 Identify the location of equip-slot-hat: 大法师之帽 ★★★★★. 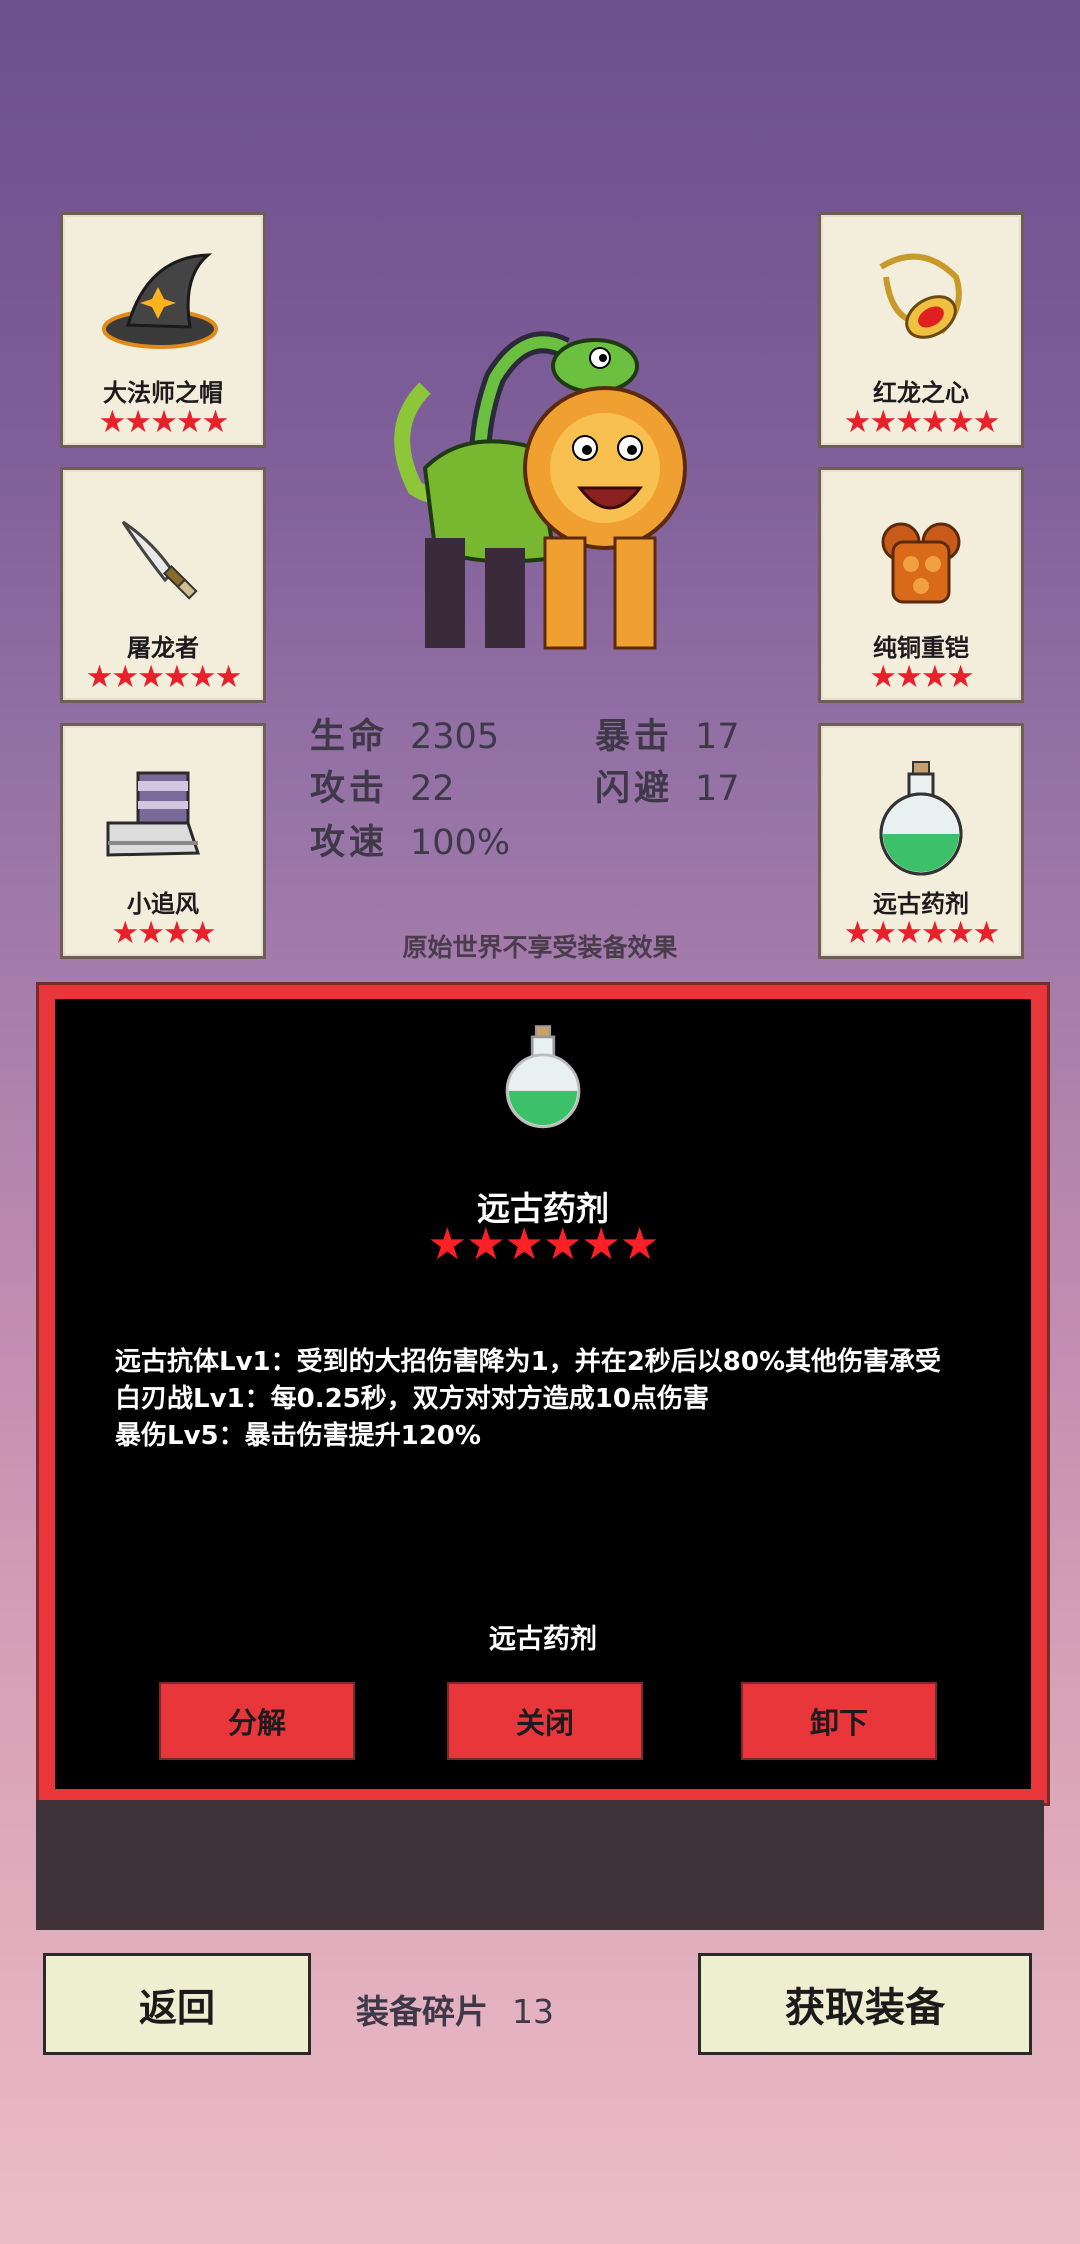
(163, 330).